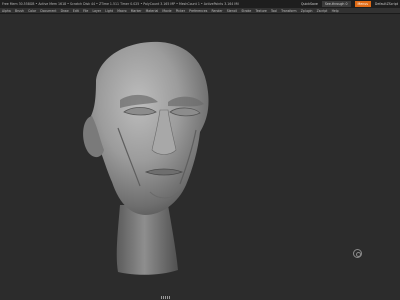  I want to click on gizmo-icon, so click(357, 253).